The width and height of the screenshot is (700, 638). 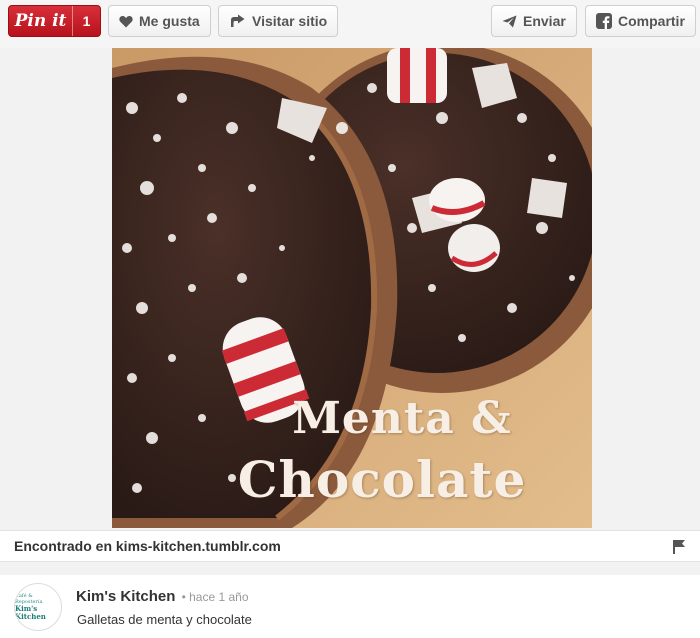 I want to click on like-label: Me gusta, so click(x=169, y=21).